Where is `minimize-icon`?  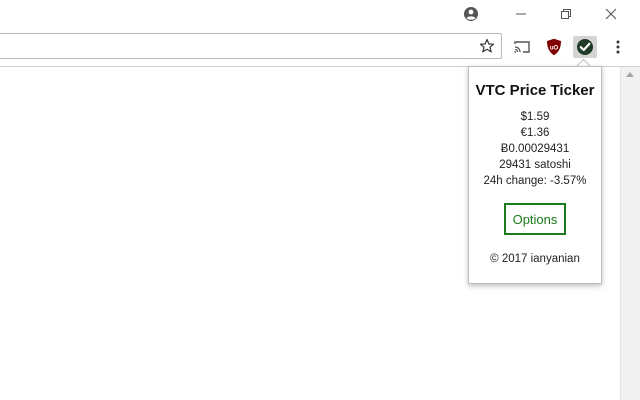
minimize-icon is located at coordinates (521, 14).